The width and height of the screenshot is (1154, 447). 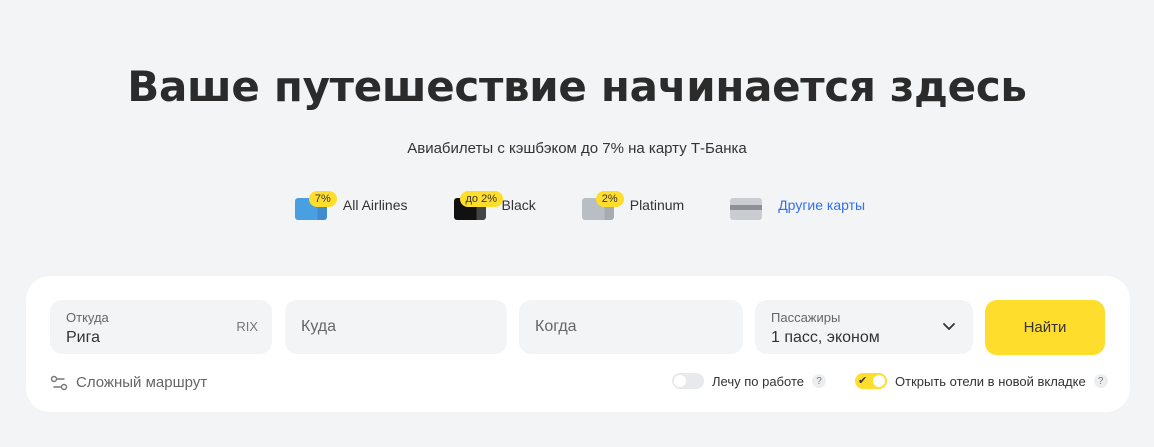 I want to click on passengers-label: Пассажиры, so click(x=806, y=317).